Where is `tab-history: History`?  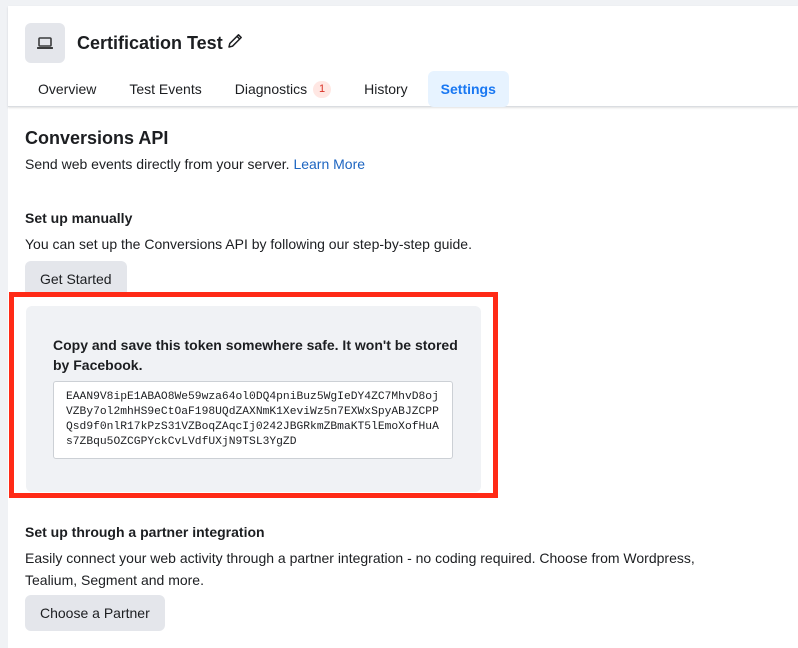
tab-history: History is located at coordinates (386, 89).